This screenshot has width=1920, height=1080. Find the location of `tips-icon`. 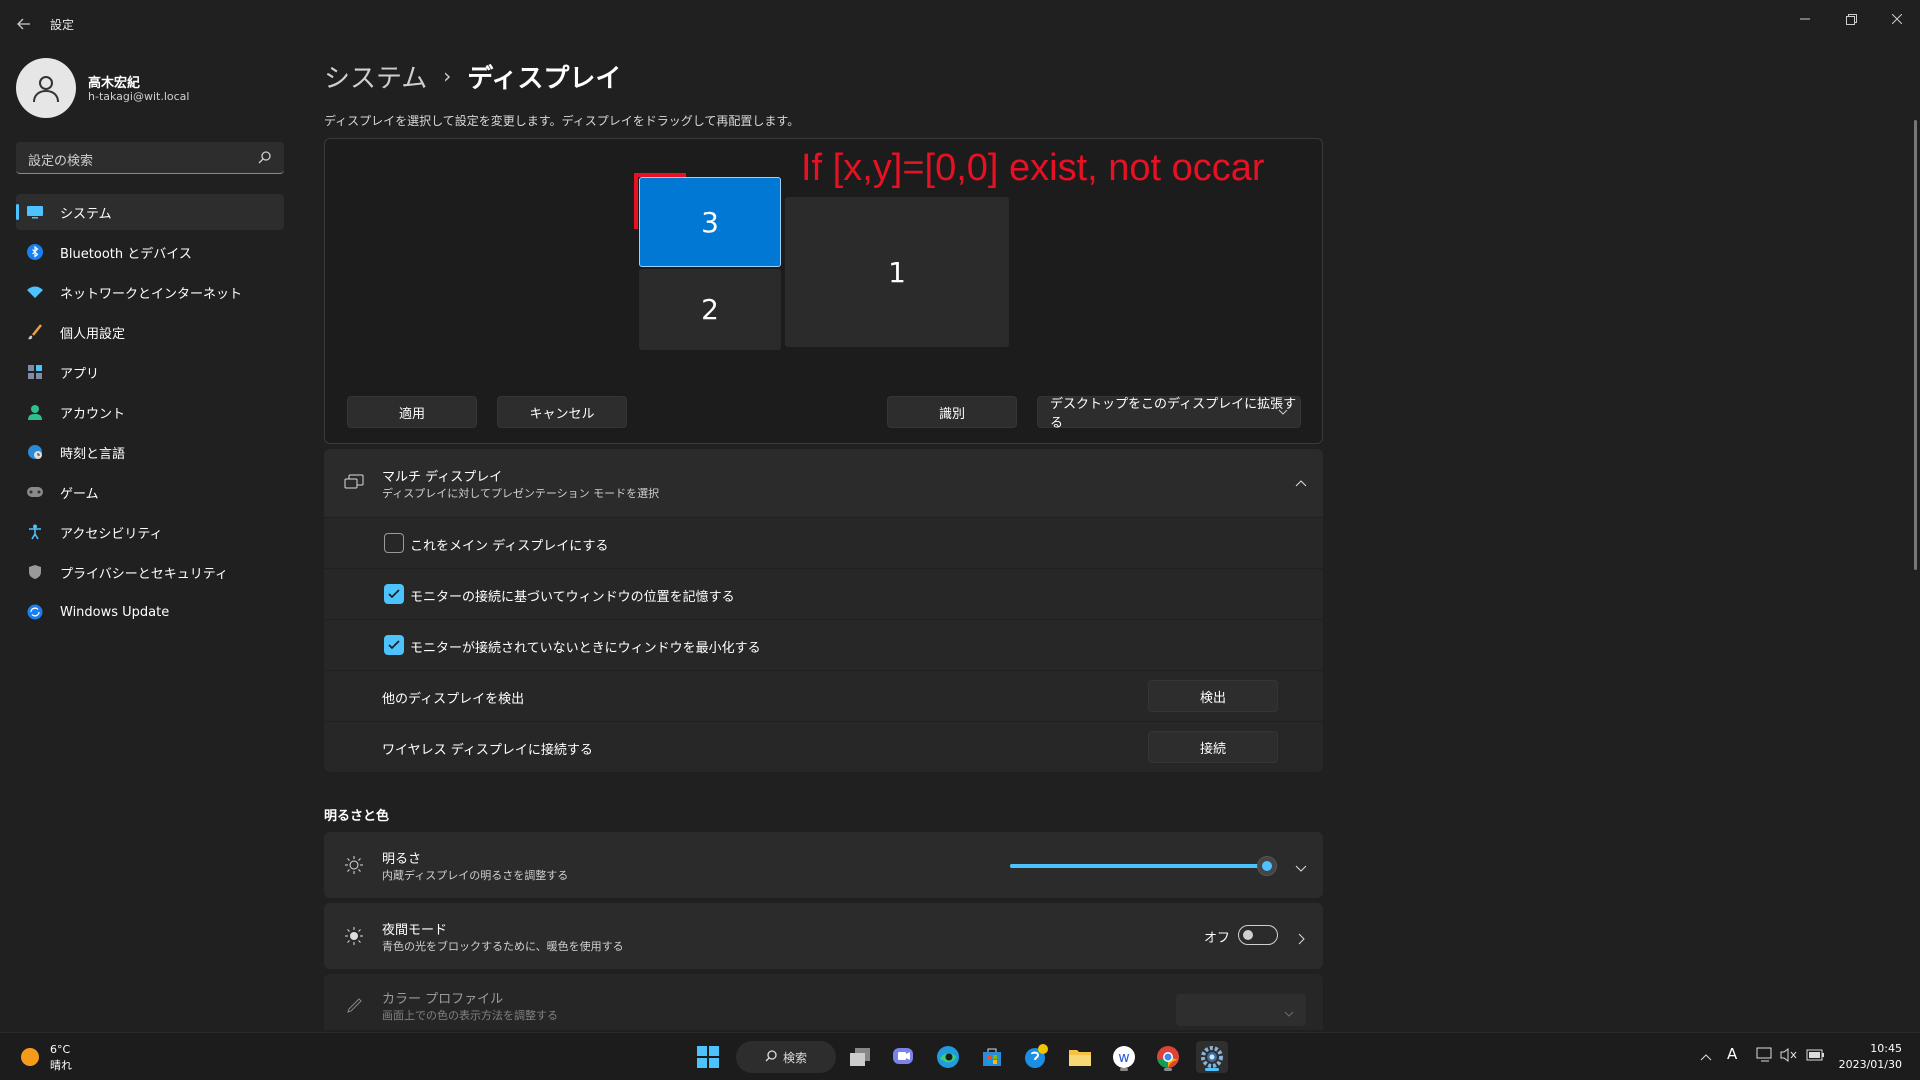

tips-icon is located at coordinates (1036, 1057).